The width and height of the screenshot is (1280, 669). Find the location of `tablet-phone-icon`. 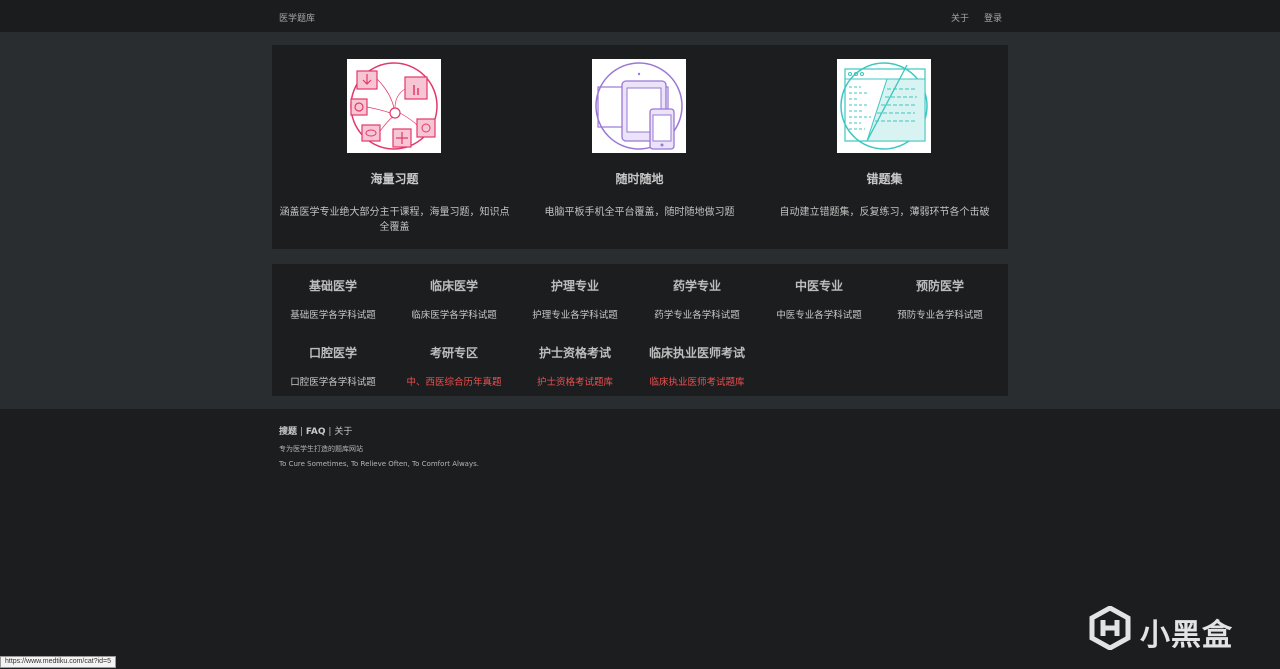

tablet-phone-icon is located at coordinates (639, 106).